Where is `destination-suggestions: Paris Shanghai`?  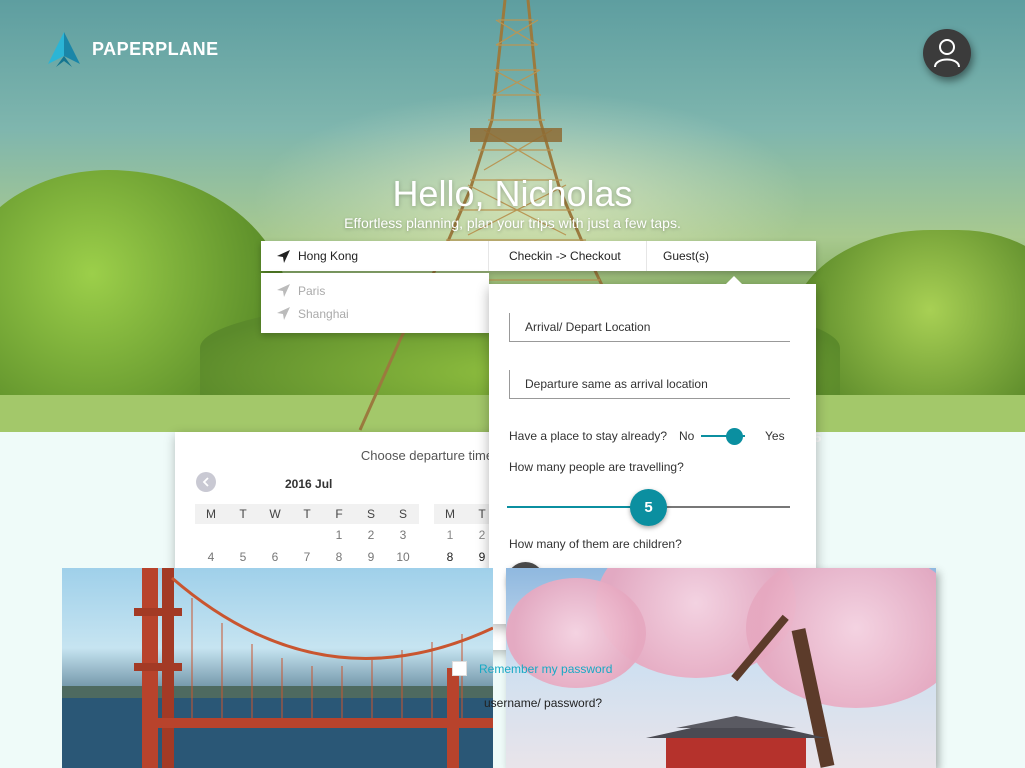
destination-suggestions: Paris Shanghai is located at coordinates (375, 303).